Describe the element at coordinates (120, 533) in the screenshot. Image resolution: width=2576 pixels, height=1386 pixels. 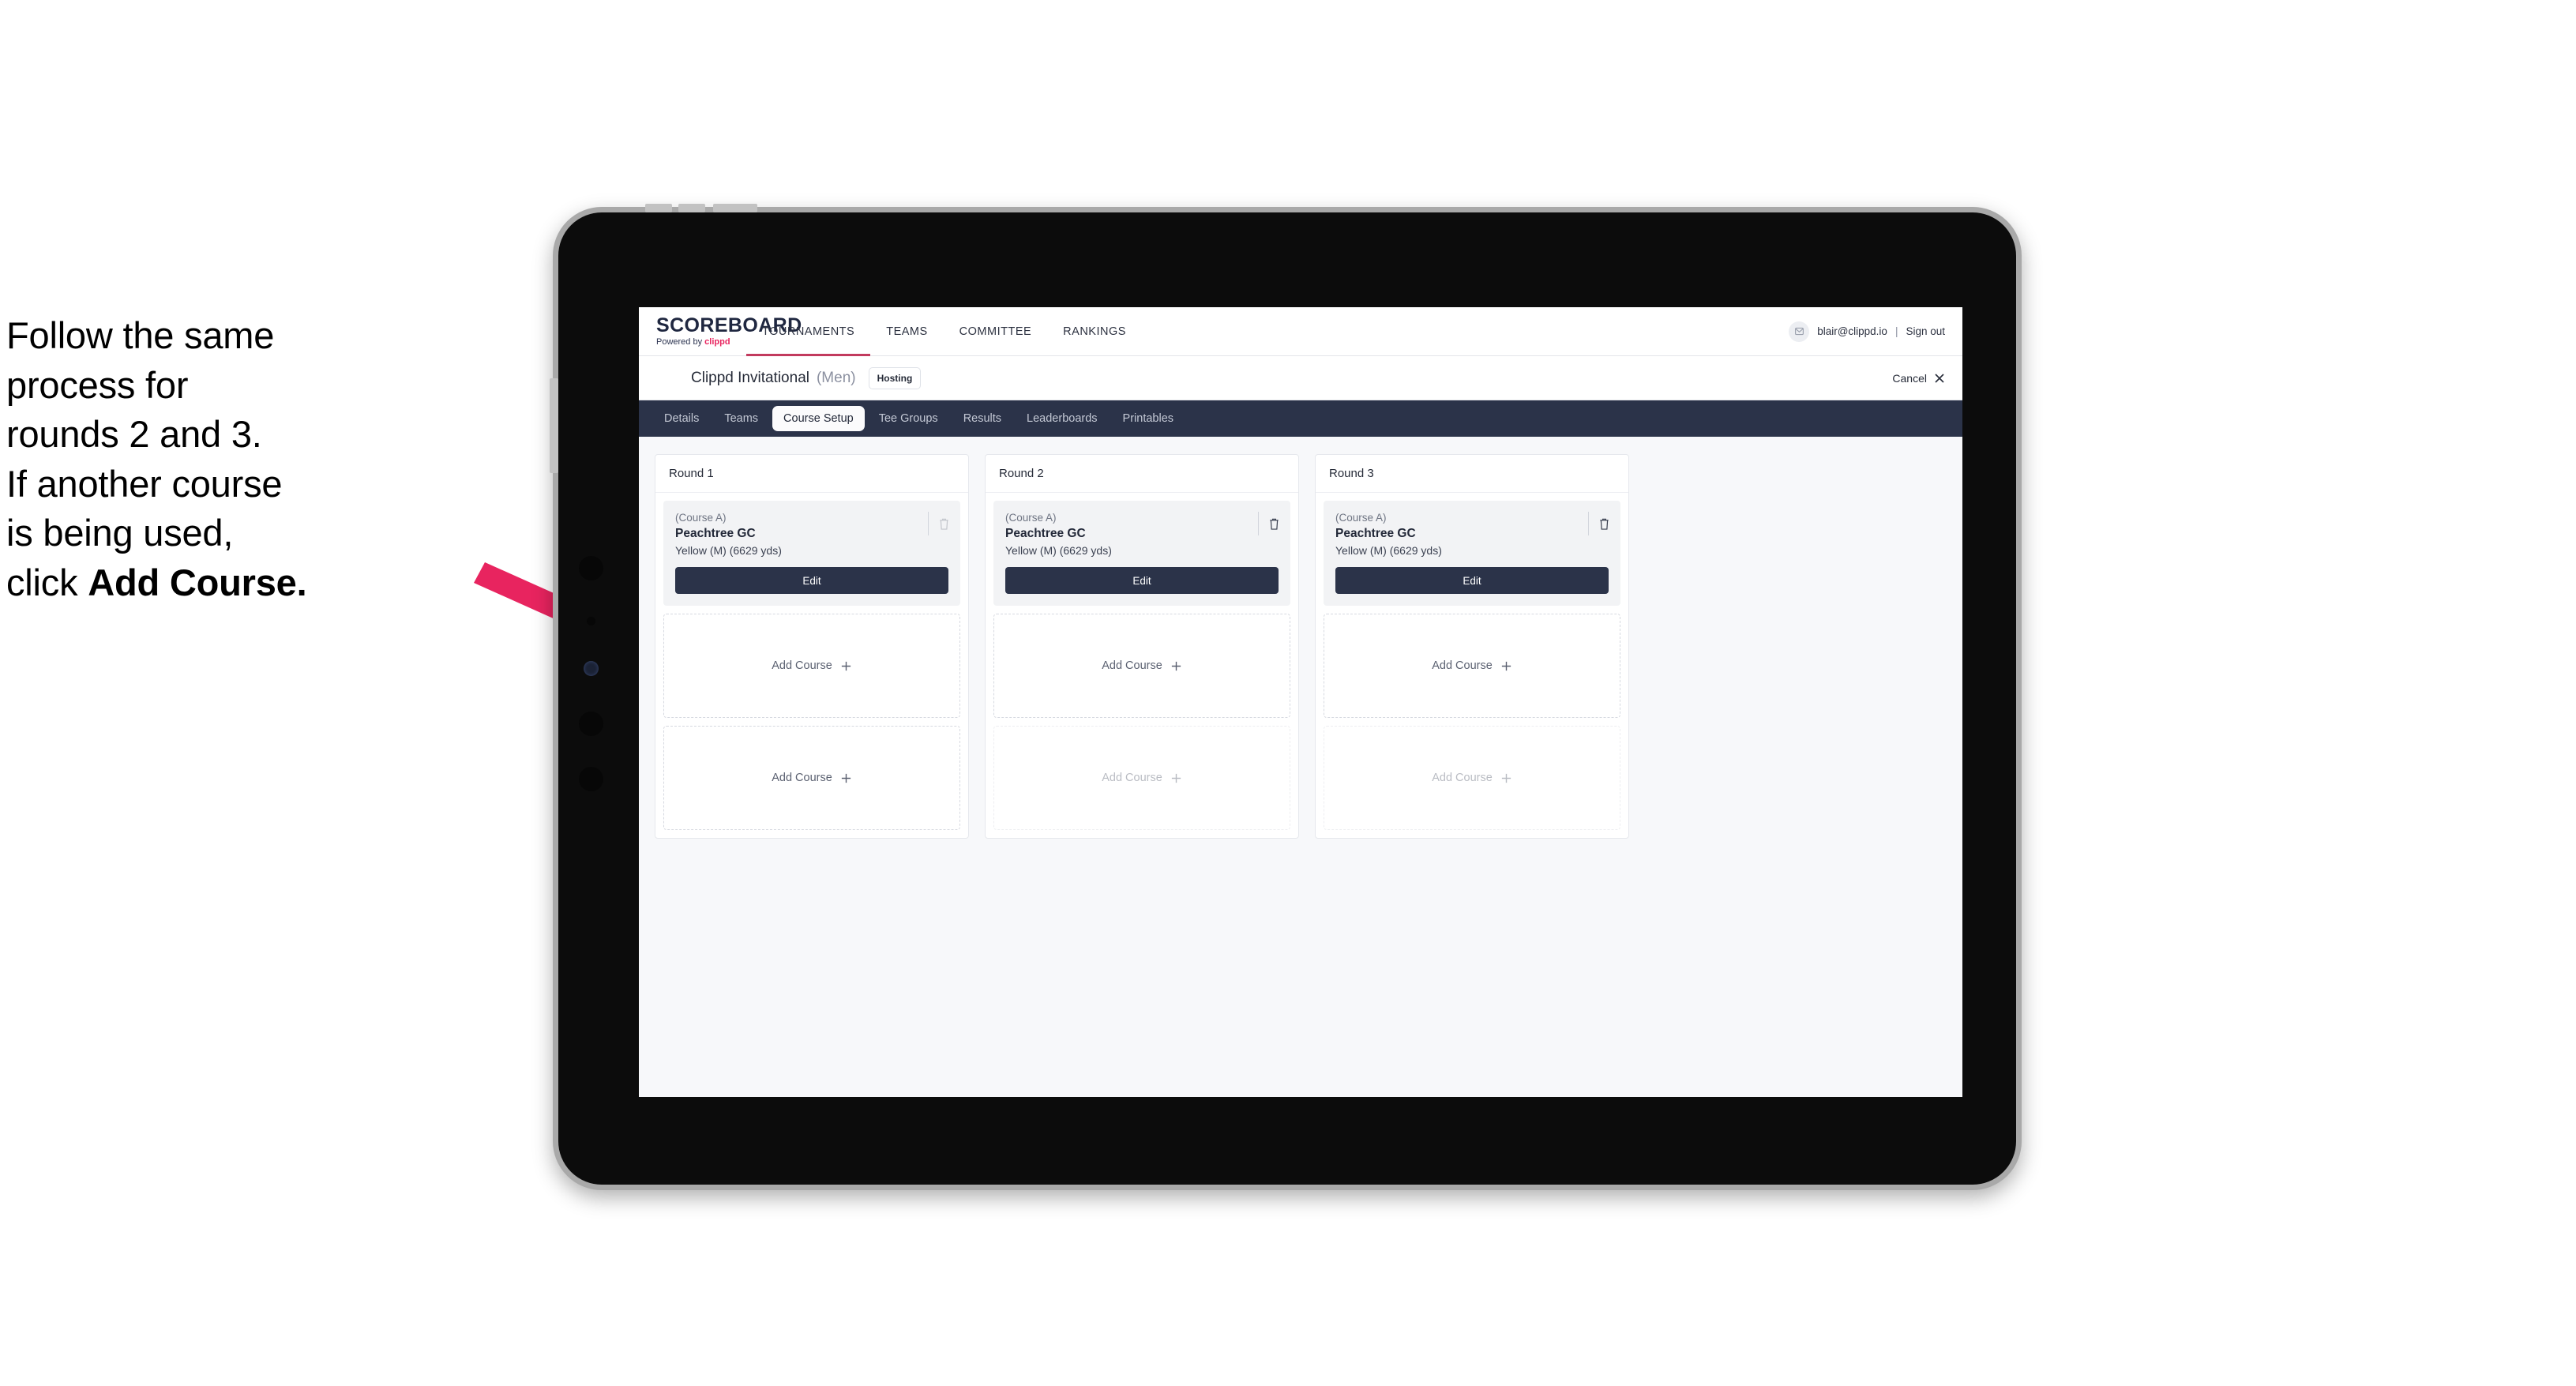
I see `callout-line-5: is being used,` at that location.